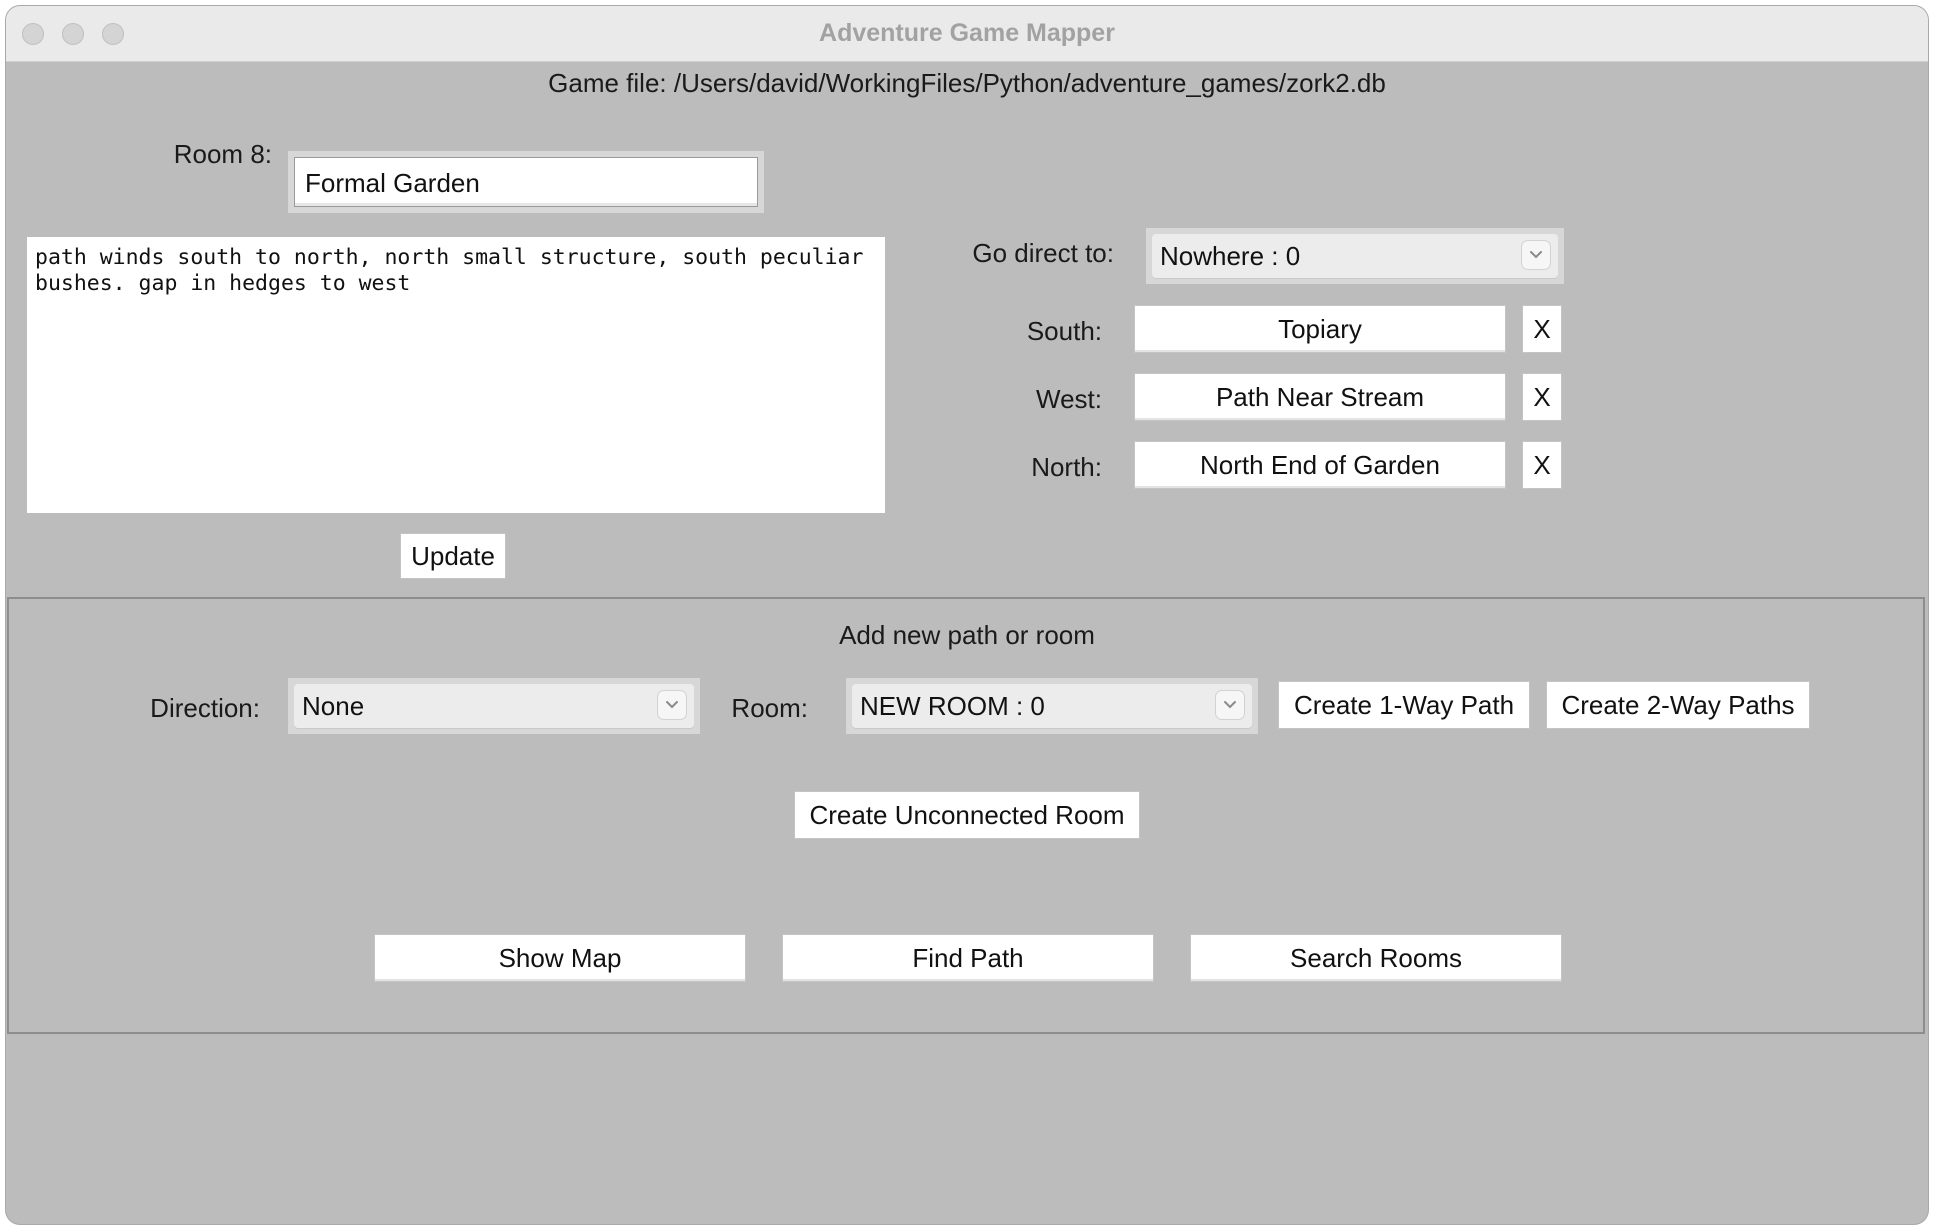  What do you see at coordinates (1064, 331) in the screenshot?
I see `exit-direction-label-south: South:` at bounding box center [1064, 331].